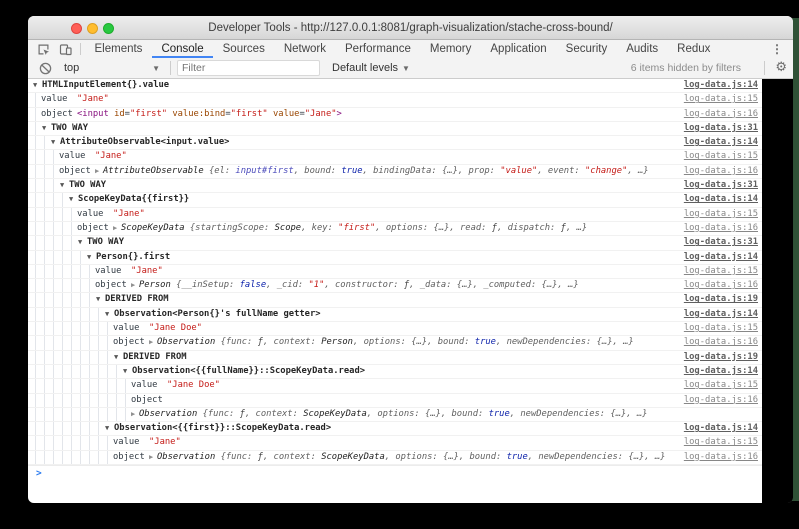 The width and height of the screenshot is (799, 529). What do you see at coordinates (395, 186) in the screenshot?
I see `console-row: ▼ TWO WAY log-data.js:31` at bounding box center [395, 186].